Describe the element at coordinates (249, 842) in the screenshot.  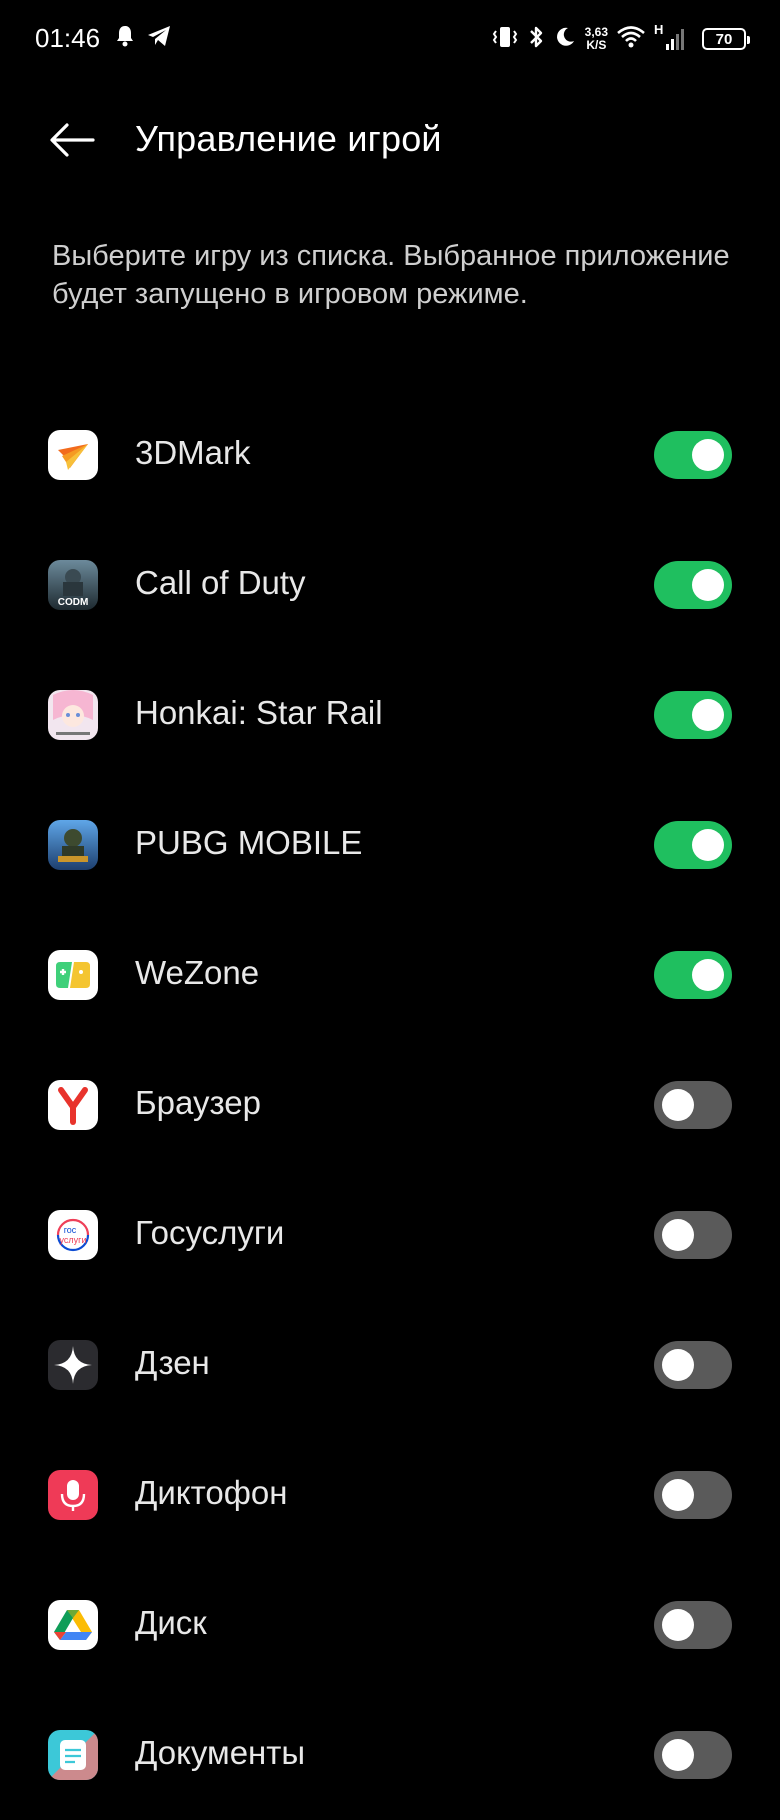
I see `app-name: PUBG MOBILE` at that location.